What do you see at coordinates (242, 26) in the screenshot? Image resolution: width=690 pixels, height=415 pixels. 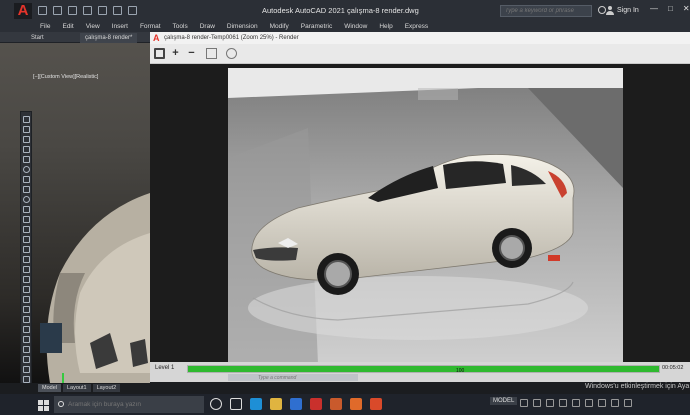 I see `menu-dimension: Dimension` at bounding box center [242, 26].